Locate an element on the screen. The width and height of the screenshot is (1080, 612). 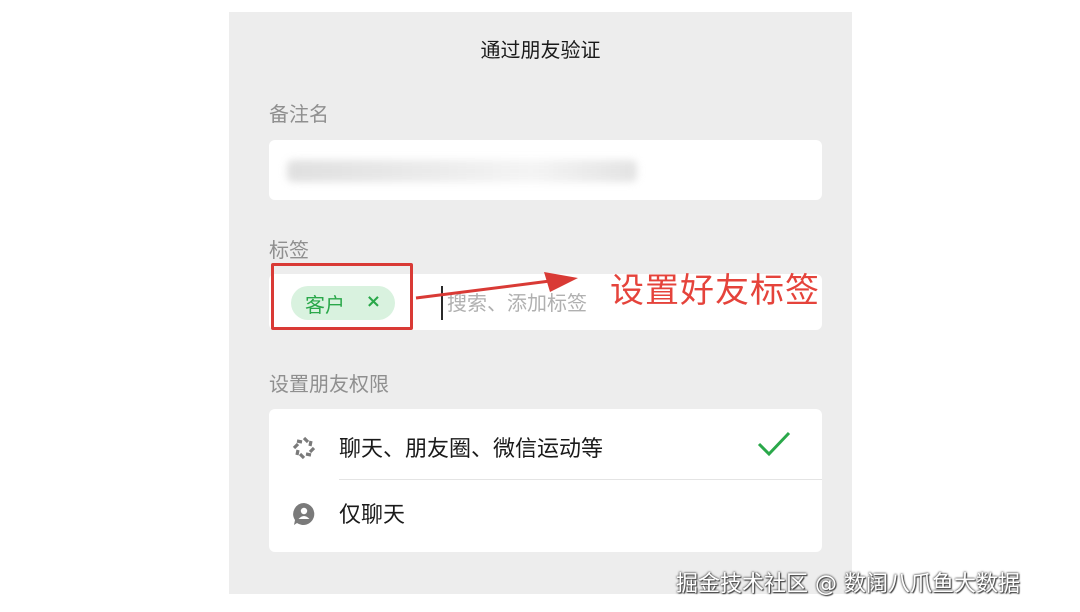
divider is located at coordinates (580, 479).